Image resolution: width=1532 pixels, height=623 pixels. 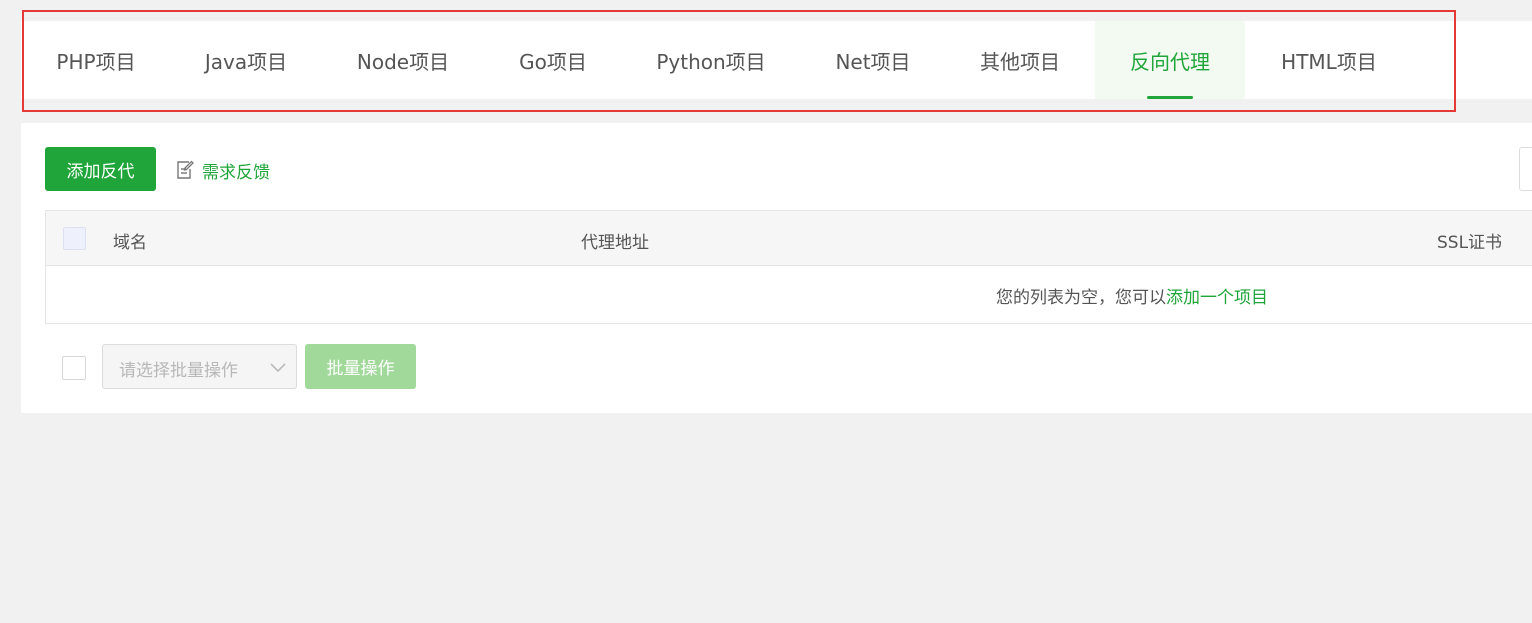 I want to click on add-reverse-proxy-button: 添加反代, so click(x=100, y=169).